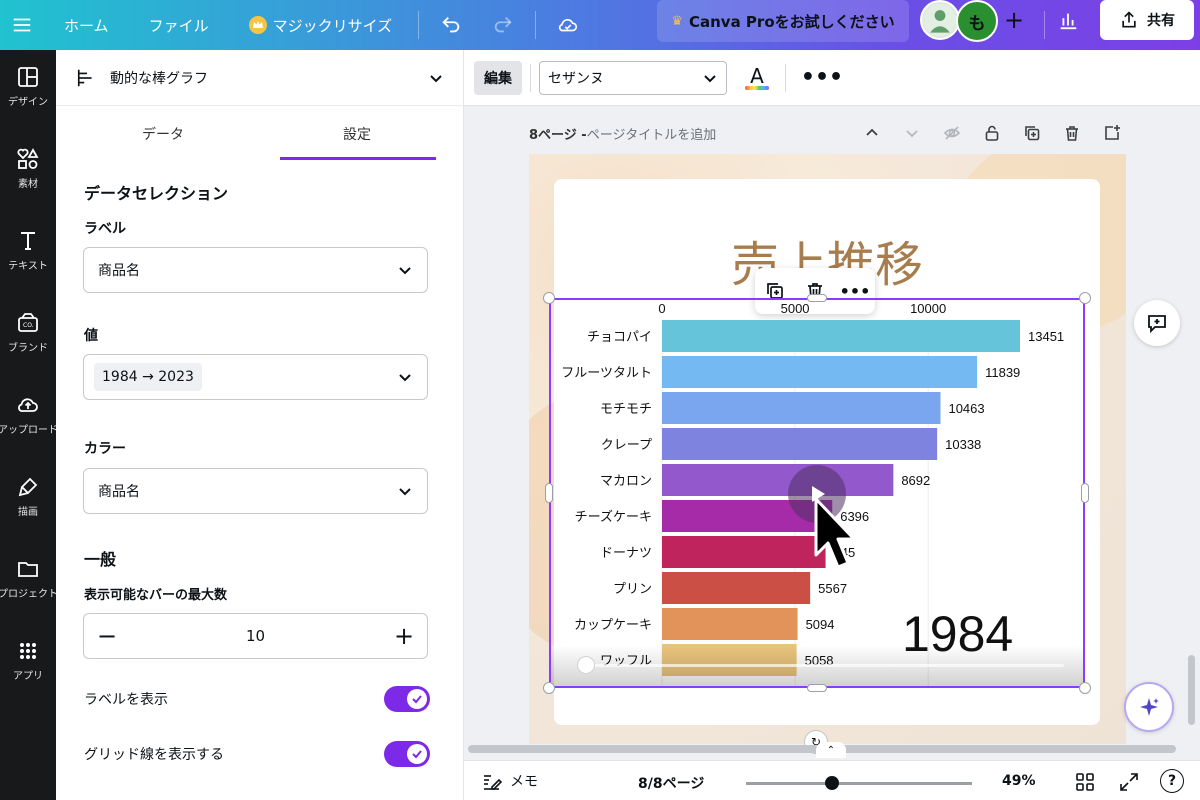  What do you see at coordinates (28, 414) in the screenshot?
I see `rail-item-uploads: アップロード` at bounding box center [28, 414].